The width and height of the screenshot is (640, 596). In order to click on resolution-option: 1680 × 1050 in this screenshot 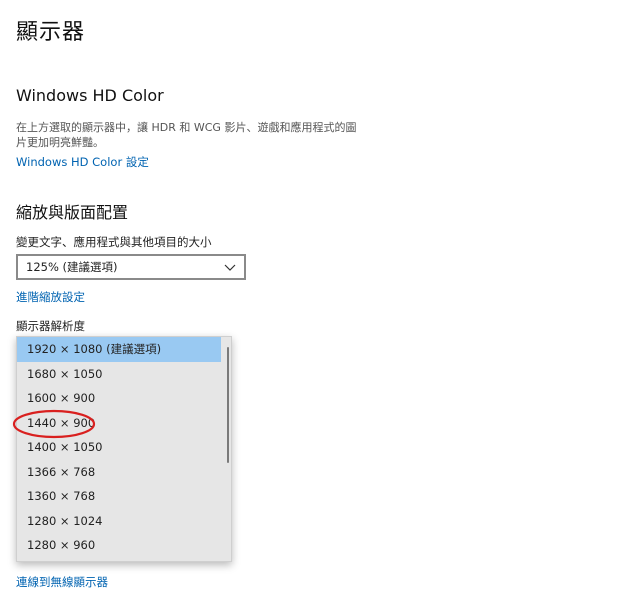, I will do `click(119, 374)`.